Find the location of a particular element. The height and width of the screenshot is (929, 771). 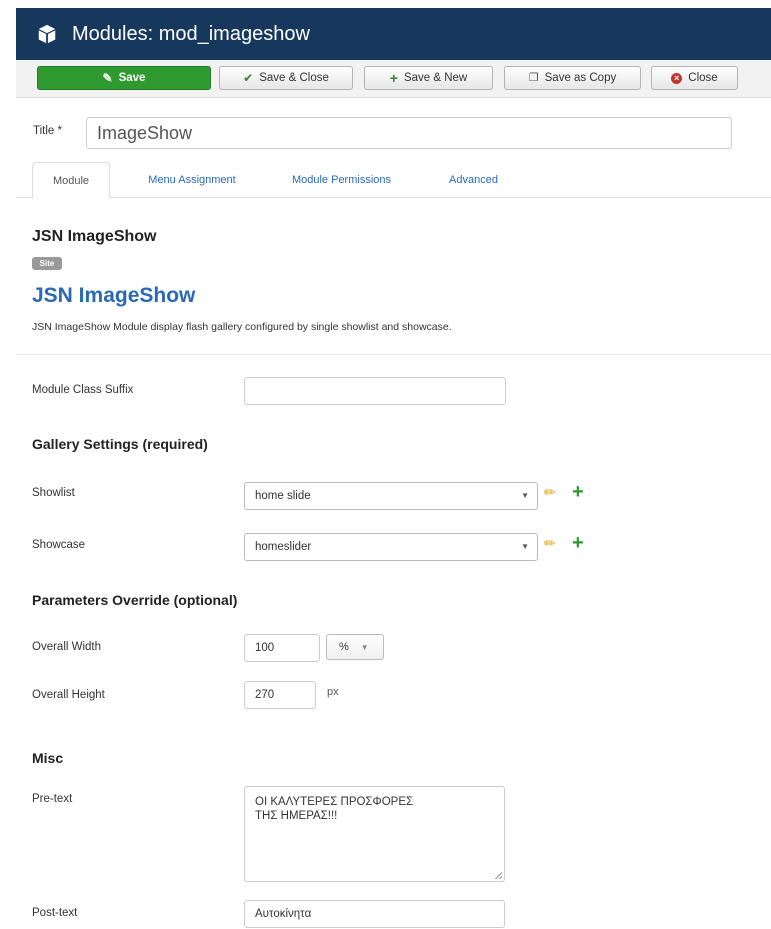

page-header: Modules: mod_imageshow is located at coordinates (393, 34).